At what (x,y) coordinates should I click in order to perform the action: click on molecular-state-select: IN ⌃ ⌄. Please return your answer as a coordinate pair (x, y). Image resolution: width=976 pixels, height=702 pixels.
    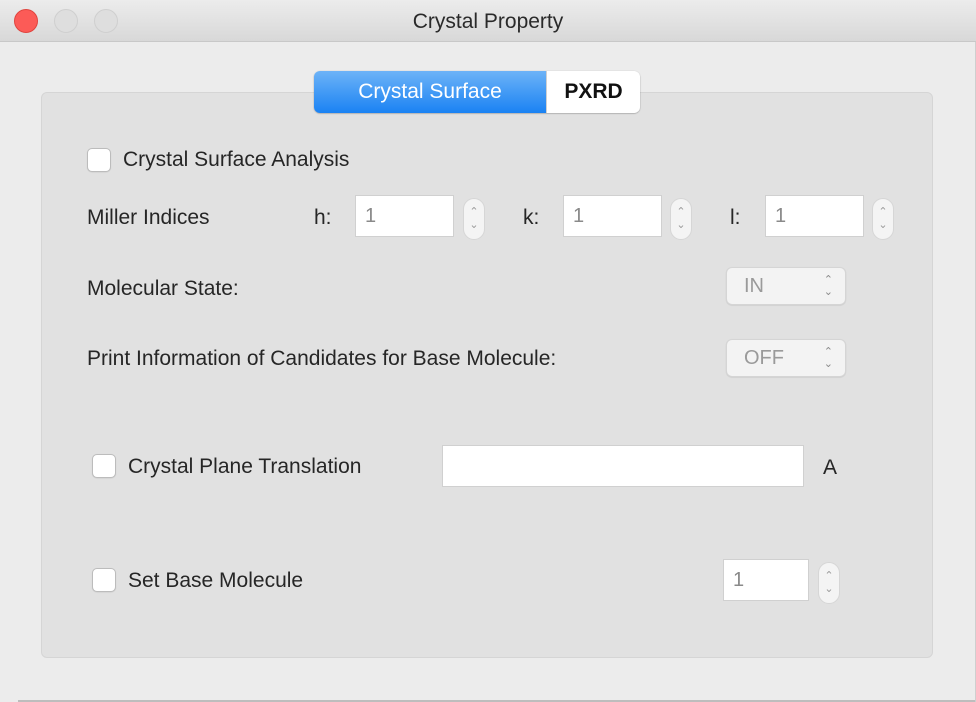
    Looking at the image, I should click on (786, 286).